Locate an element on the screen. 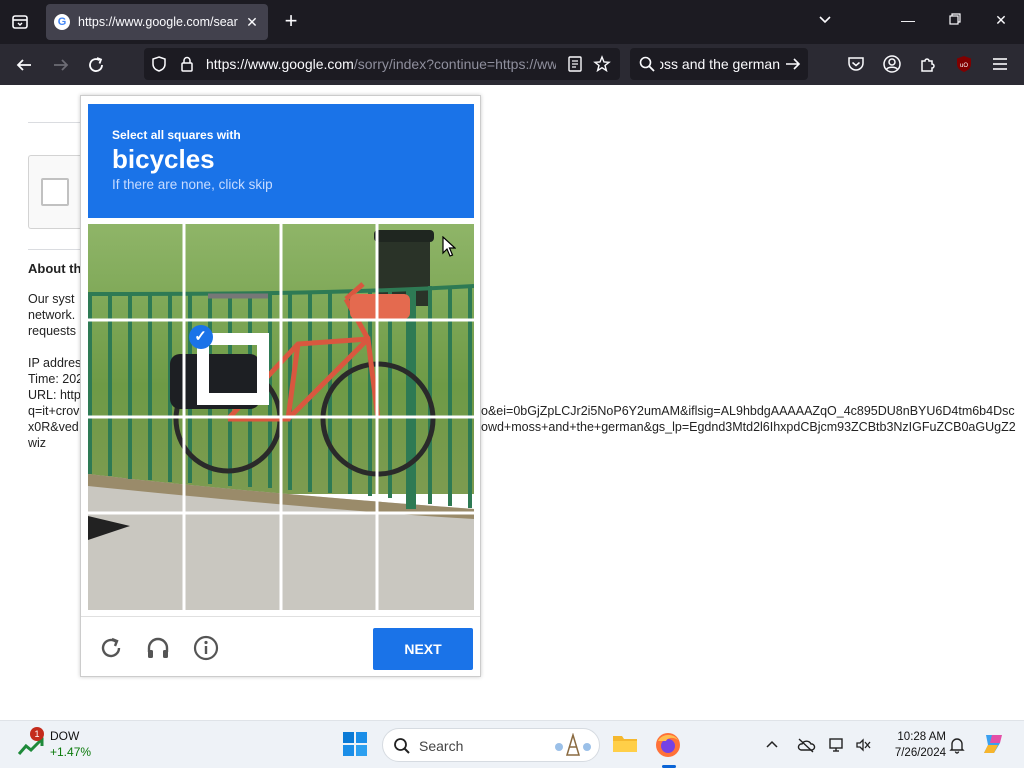  captcha-tile-9: ✓ is located at coordinates (233, 465).